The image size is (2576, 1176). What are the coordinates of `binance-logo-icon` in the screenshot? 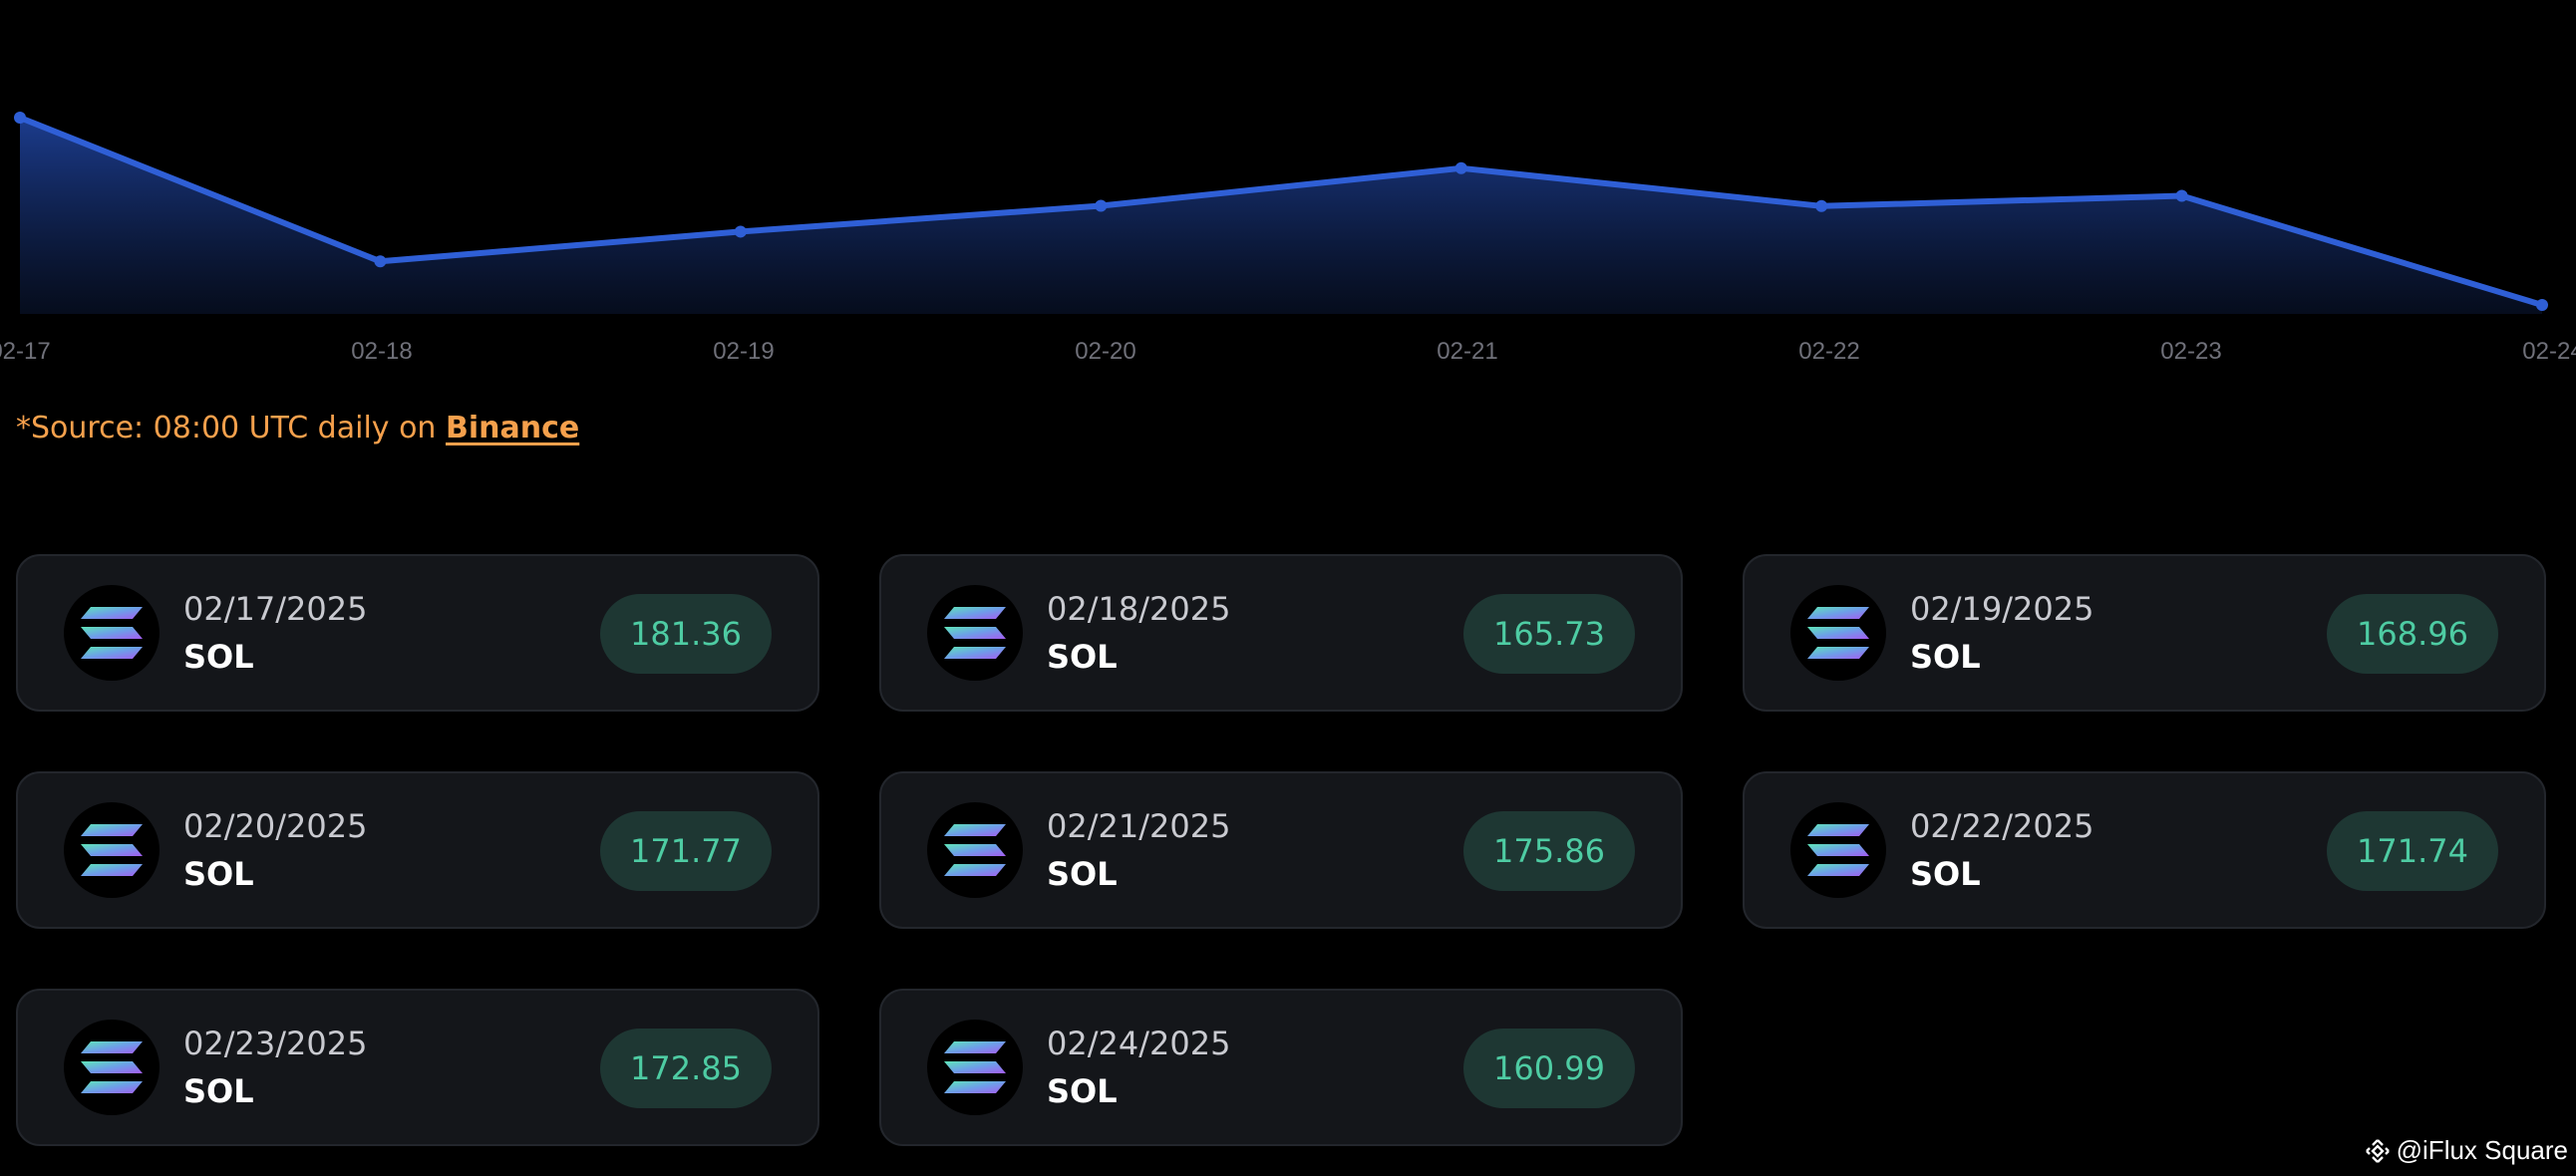 It's located at (2377, 1150).